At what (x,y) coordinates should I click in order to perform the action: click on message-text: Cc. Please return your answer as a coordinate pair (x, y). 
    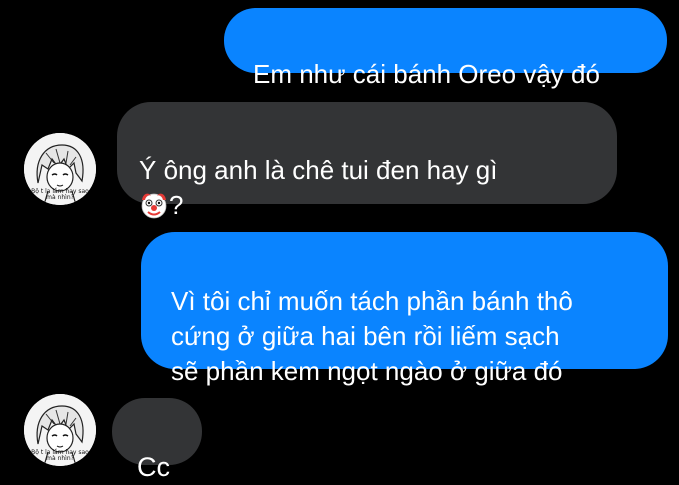
    Looking at the image, I should click on (153, 467).